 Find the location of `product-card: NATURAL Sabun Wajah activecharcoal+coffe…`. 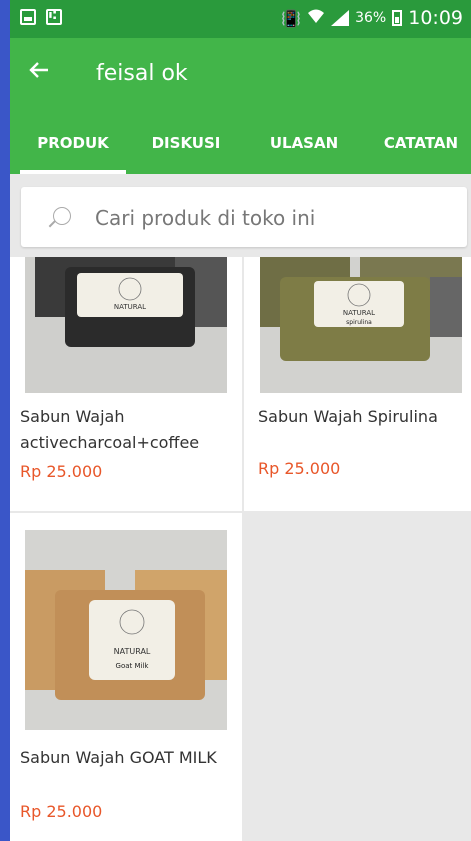

product-card: NATURAL Sabun Wajah activecharcoal+coffe… is located at coordinates (126, 384).